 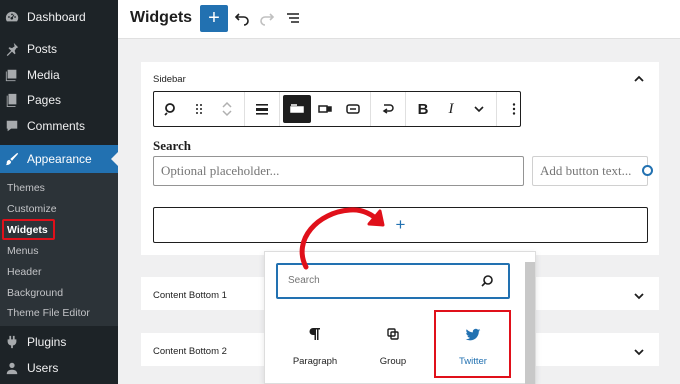 What do you see at coordinates (35, 293) in the screenshot?
I see `submenu-background: Background` at bounding box center [35, 293].